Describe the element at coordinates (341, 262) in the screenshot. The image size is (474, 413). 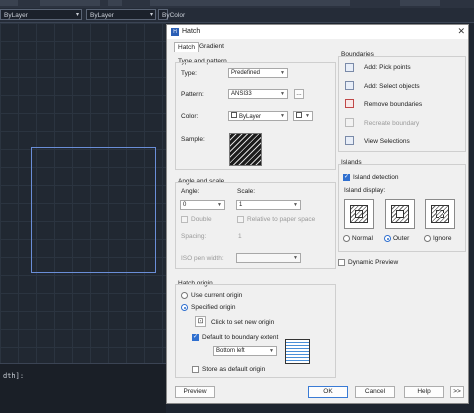
I see `dynamic-preview-checkbox` at that location.